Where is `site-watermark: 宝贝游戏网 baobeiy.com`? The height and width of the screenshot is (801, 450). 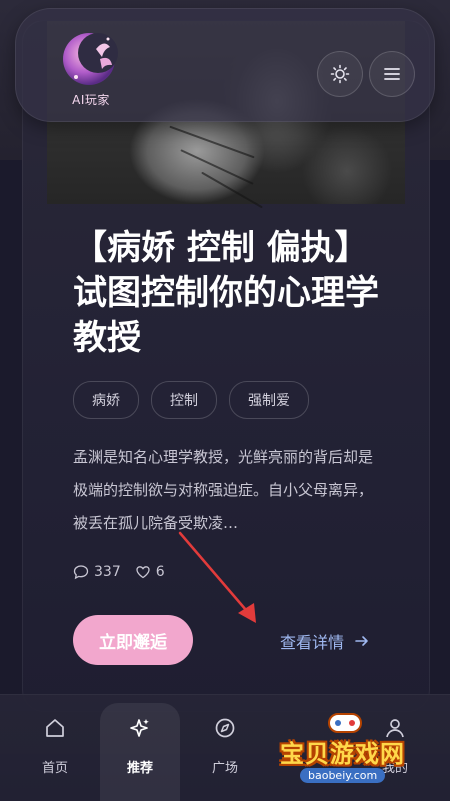
site-watermark: 宝贝游戏网 baobeiy.com is located at coordinates (355, 748).